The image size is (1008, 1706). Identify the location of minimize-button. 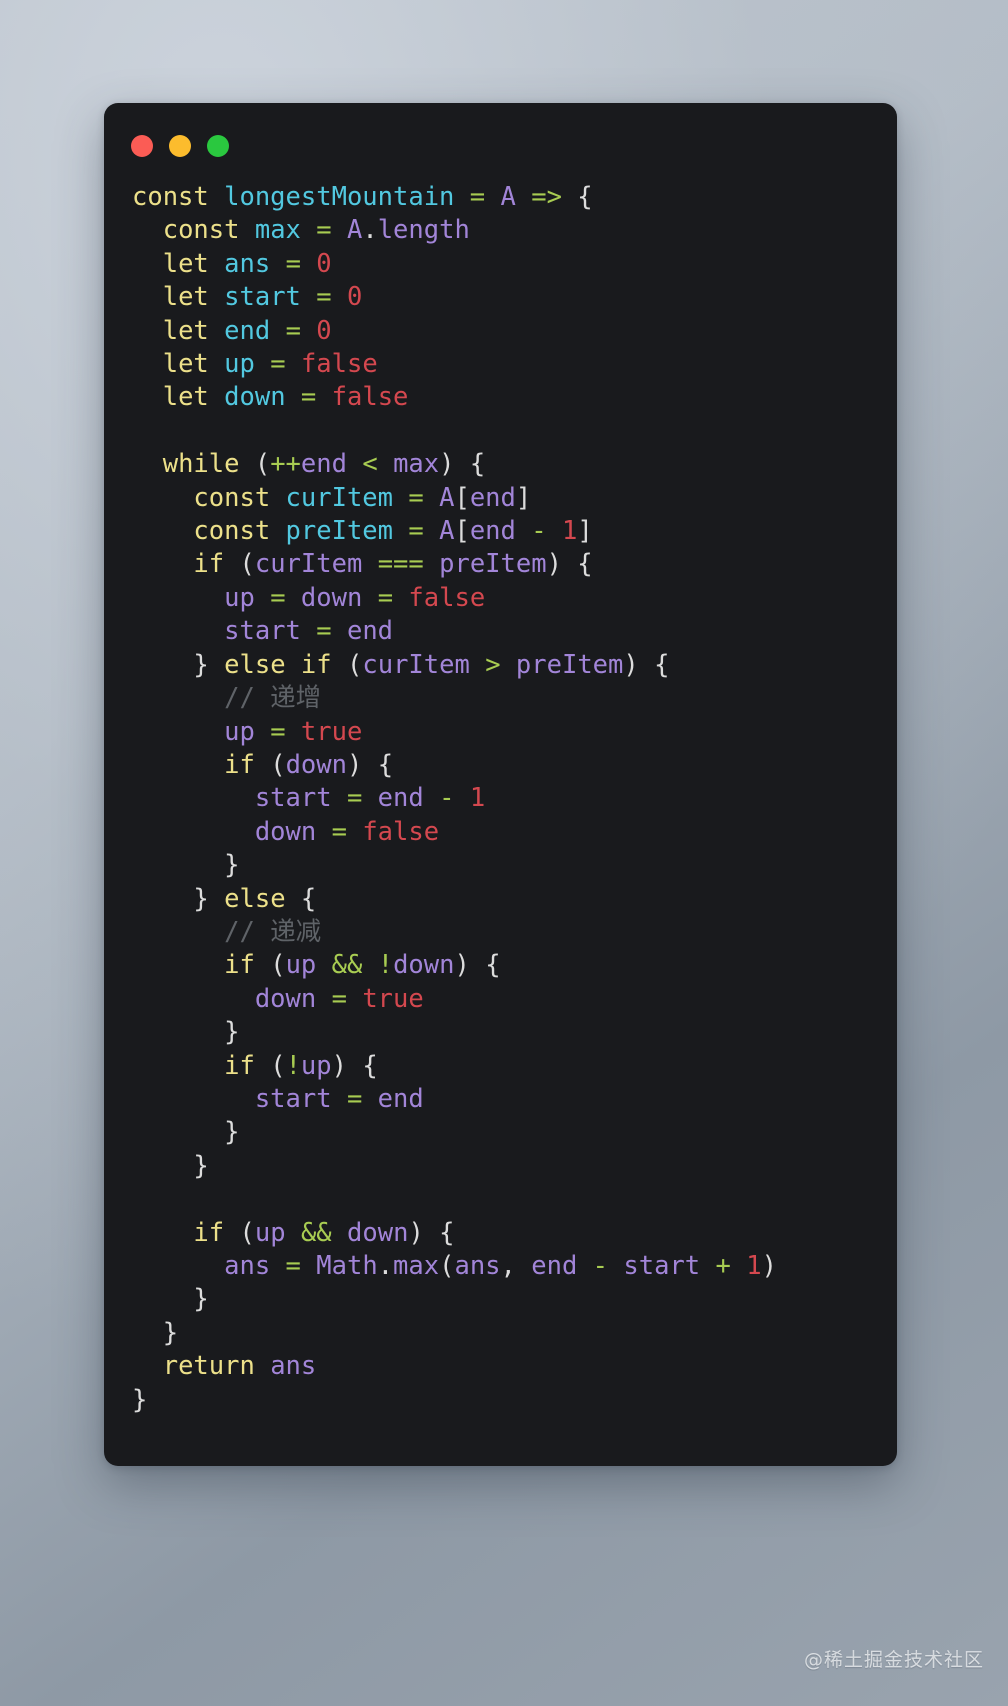
(180, 146).